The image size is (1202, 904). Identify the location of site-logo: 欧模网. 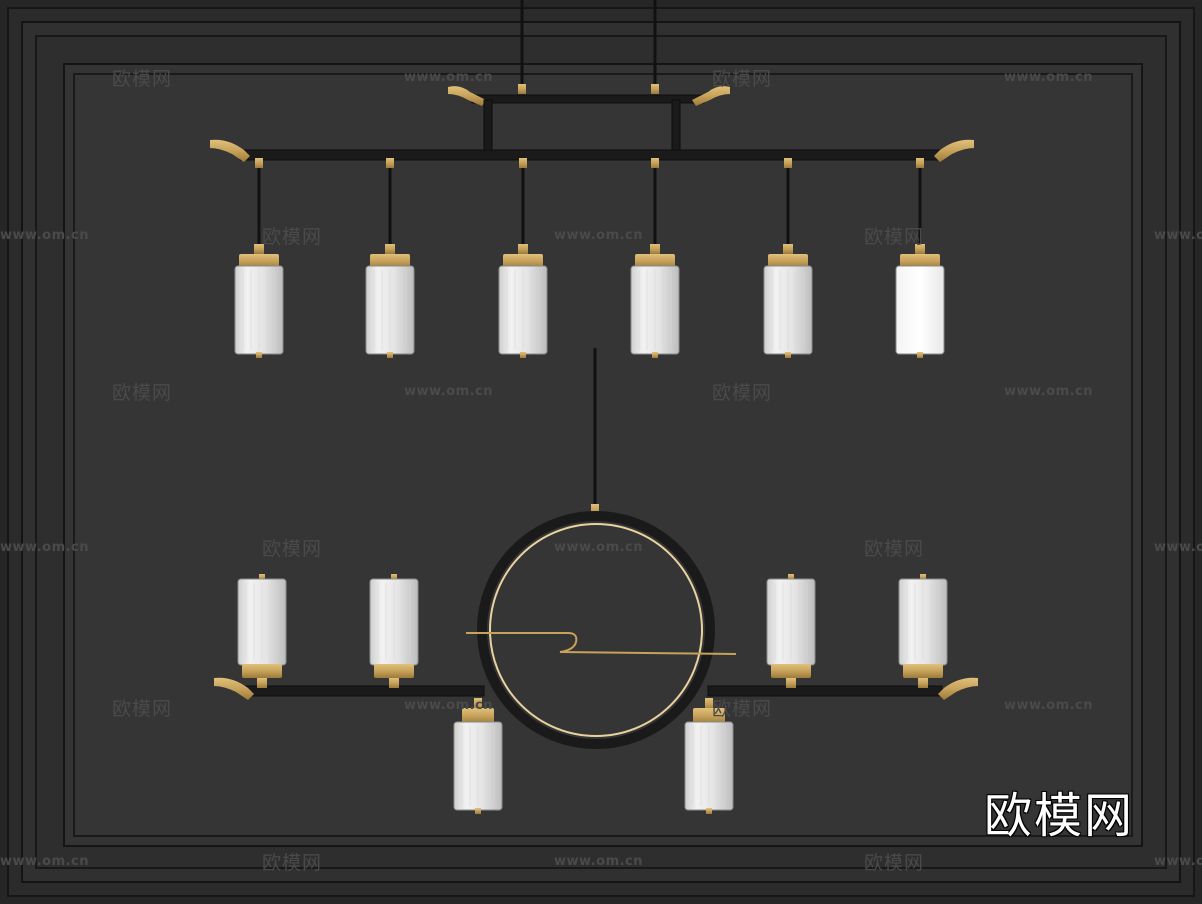
(1059, 816).